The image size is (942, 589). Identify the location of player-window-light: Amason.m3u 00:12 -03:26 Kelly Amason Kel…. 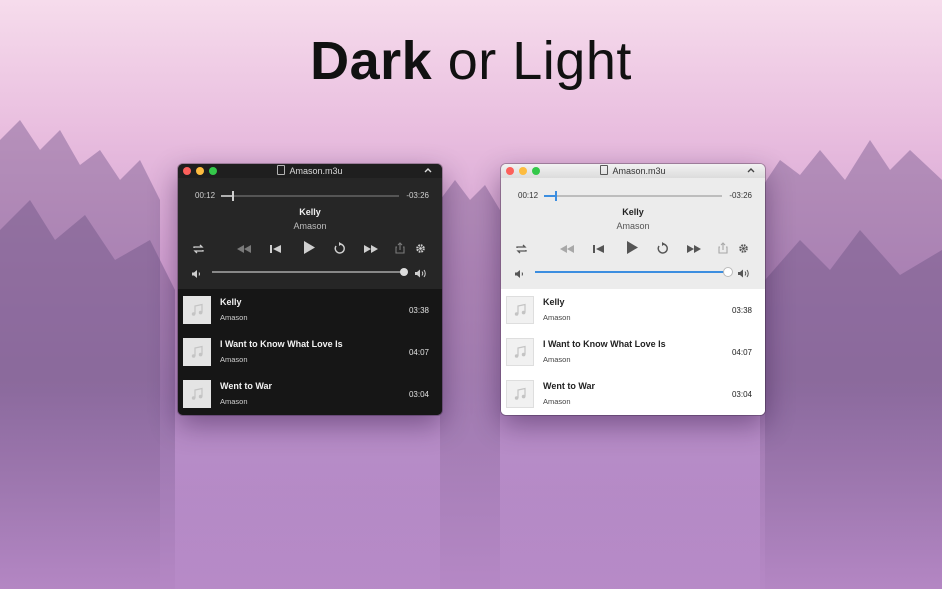
(633, 289).